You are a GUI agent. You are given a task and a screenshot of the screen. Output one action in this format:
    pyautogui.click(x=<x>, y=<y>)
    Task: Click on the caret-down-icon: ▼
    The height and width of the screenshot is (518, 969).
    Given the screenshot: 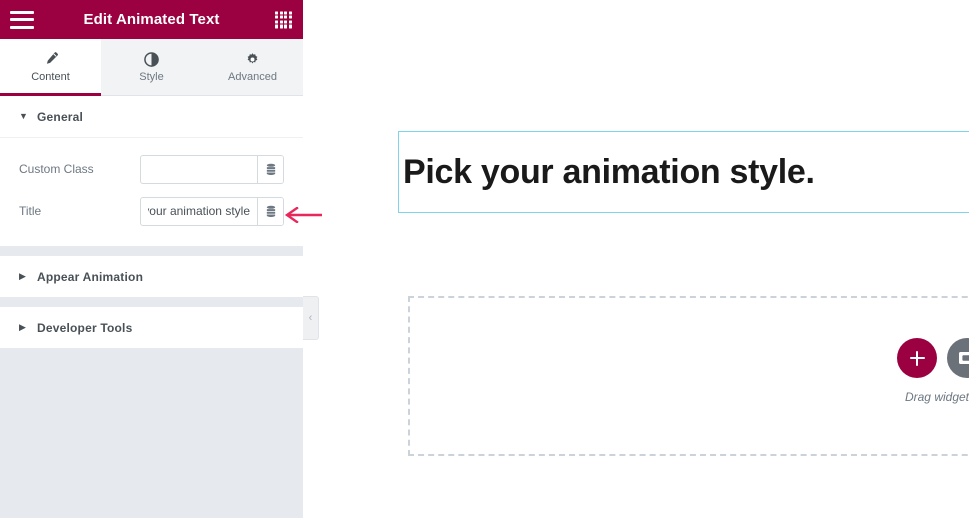 What is the action you would take?
    pyautogui.click(x=23, y=116)
    